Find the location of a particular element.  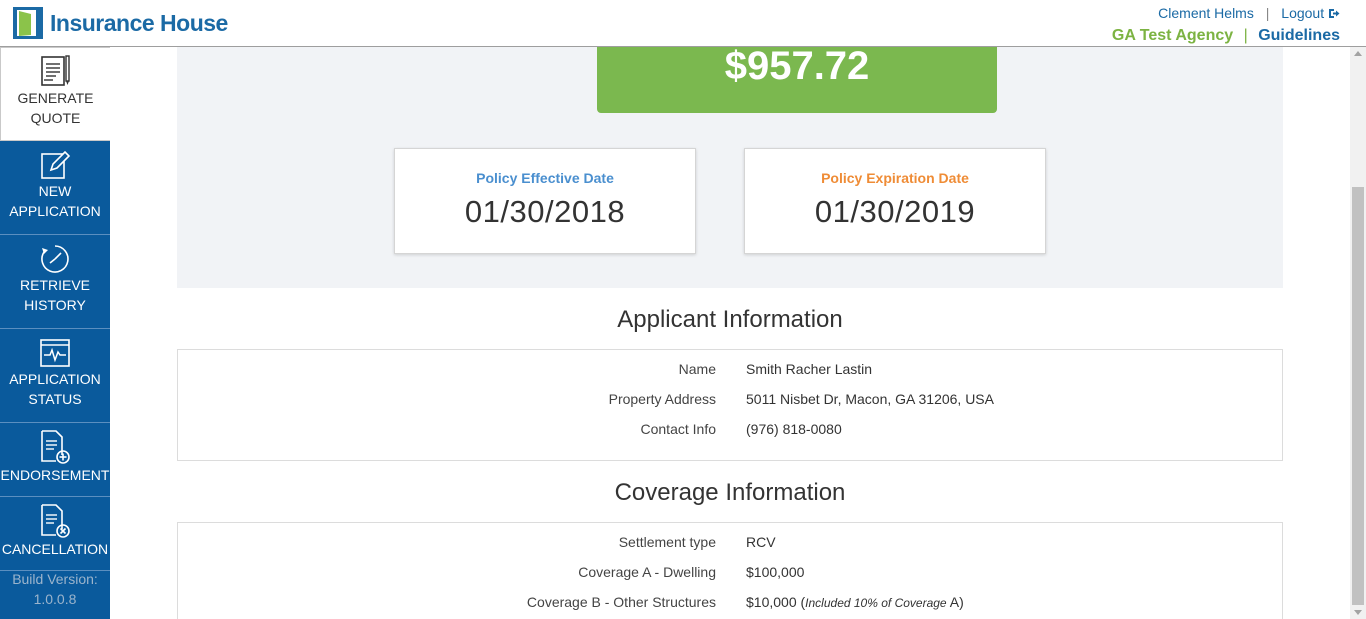

info-label: Coverage B - Other Structures is located at coordinates (621, 602).